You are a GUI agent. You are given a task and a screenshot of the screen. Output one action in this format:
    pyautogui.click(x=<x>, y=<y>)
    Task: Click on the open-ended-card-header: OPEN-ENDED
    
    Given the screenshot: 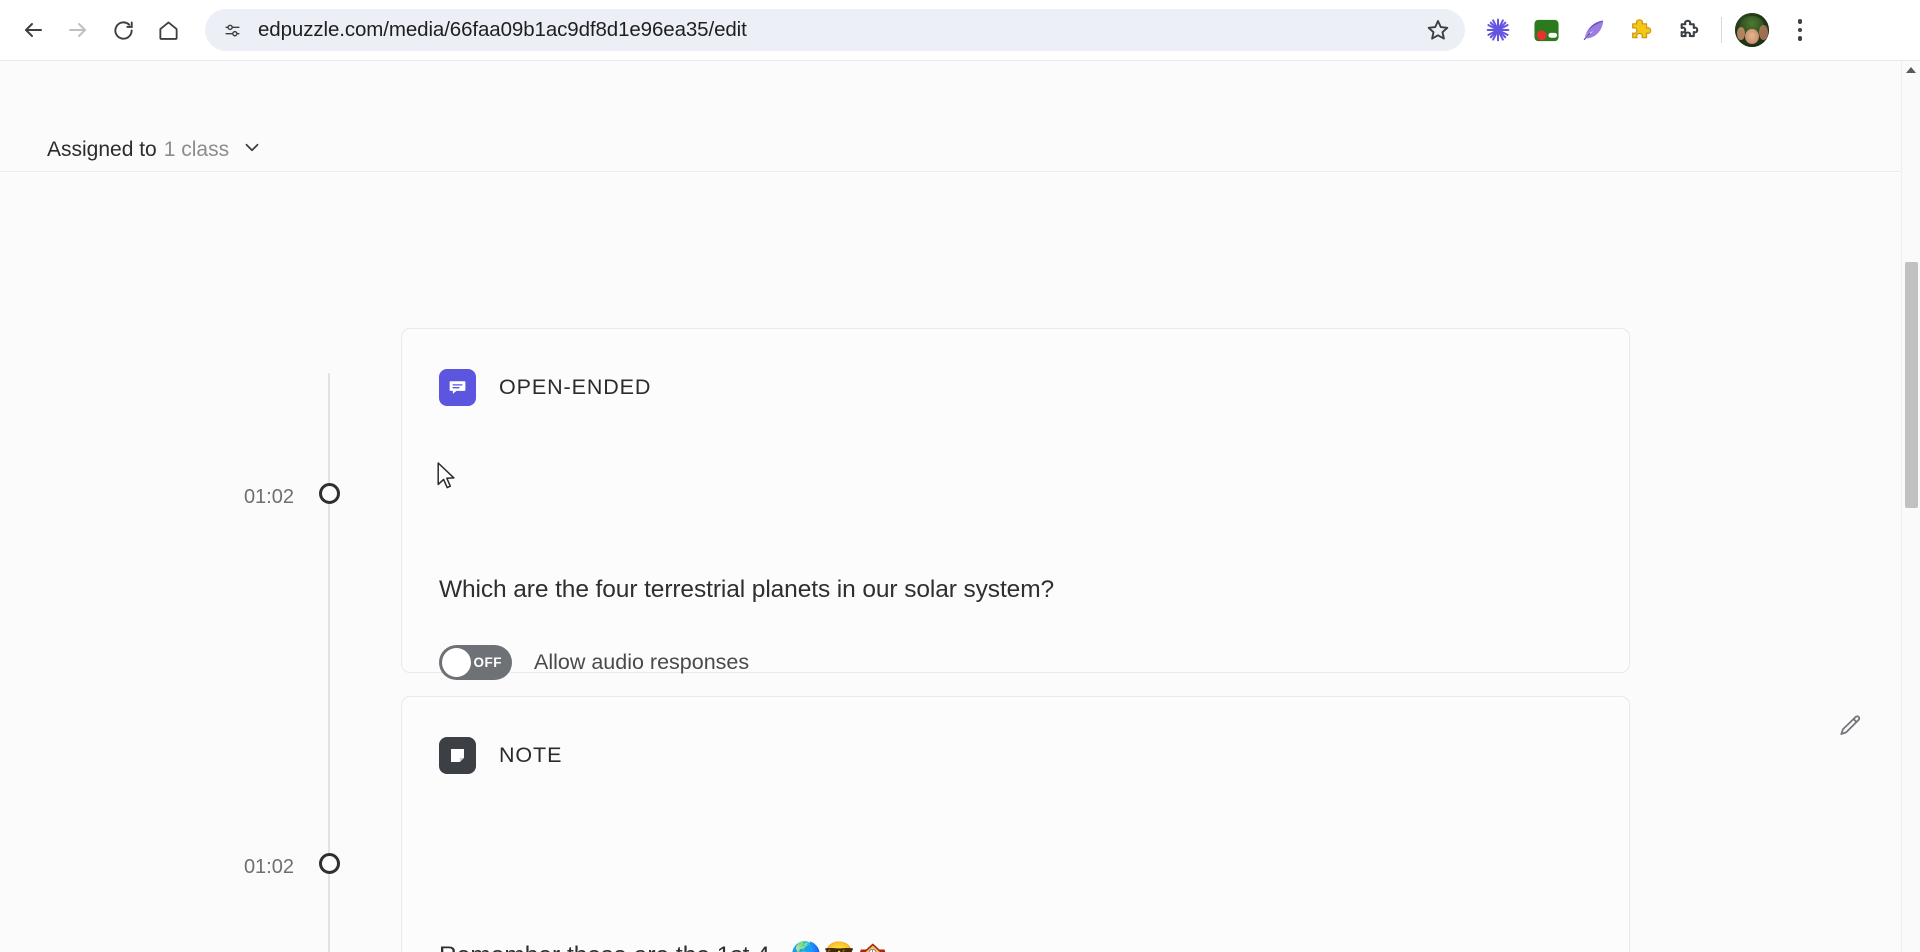 What is the action you would take?
    pyautogui.click(x=545, y=387)
    